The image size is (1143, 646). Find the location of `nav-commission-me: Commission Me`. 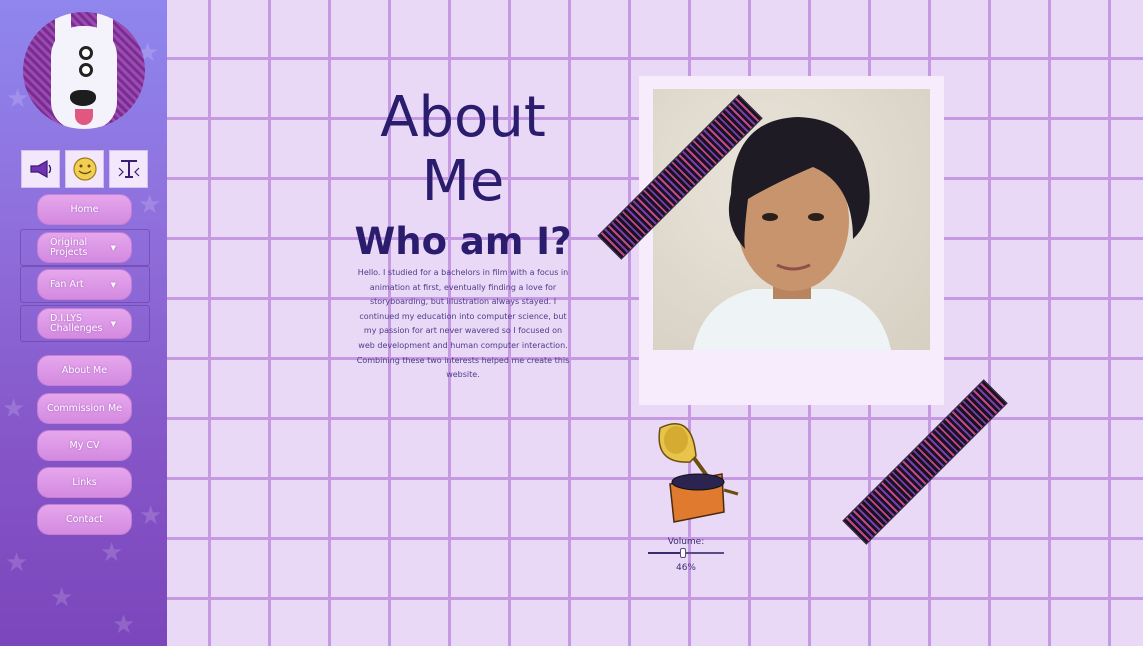

nav-commission-me: Commission Me is located at coordinates (84, 408).